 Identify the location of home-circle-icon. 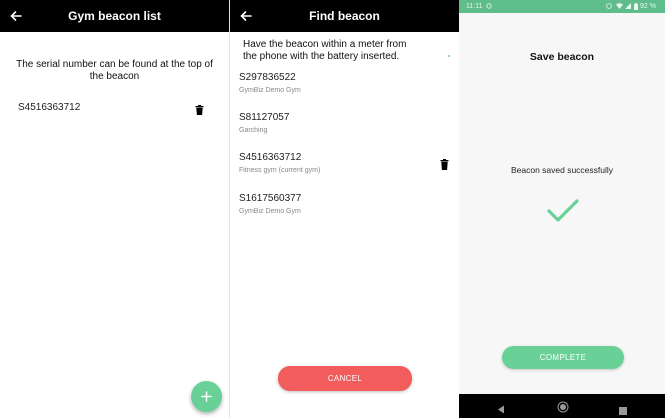
(563, 407).